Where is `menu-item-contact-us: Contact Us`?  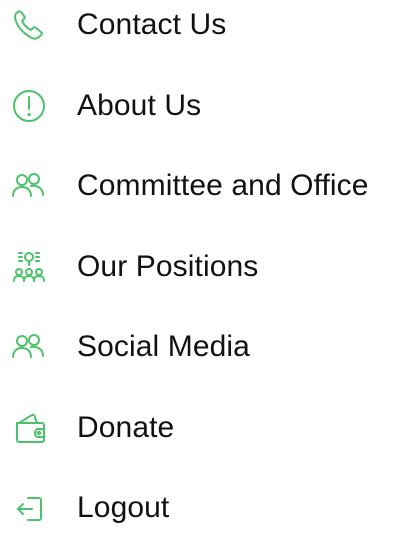 menu-item-contact-us: Contact Us is located at coordinates (203, 27).